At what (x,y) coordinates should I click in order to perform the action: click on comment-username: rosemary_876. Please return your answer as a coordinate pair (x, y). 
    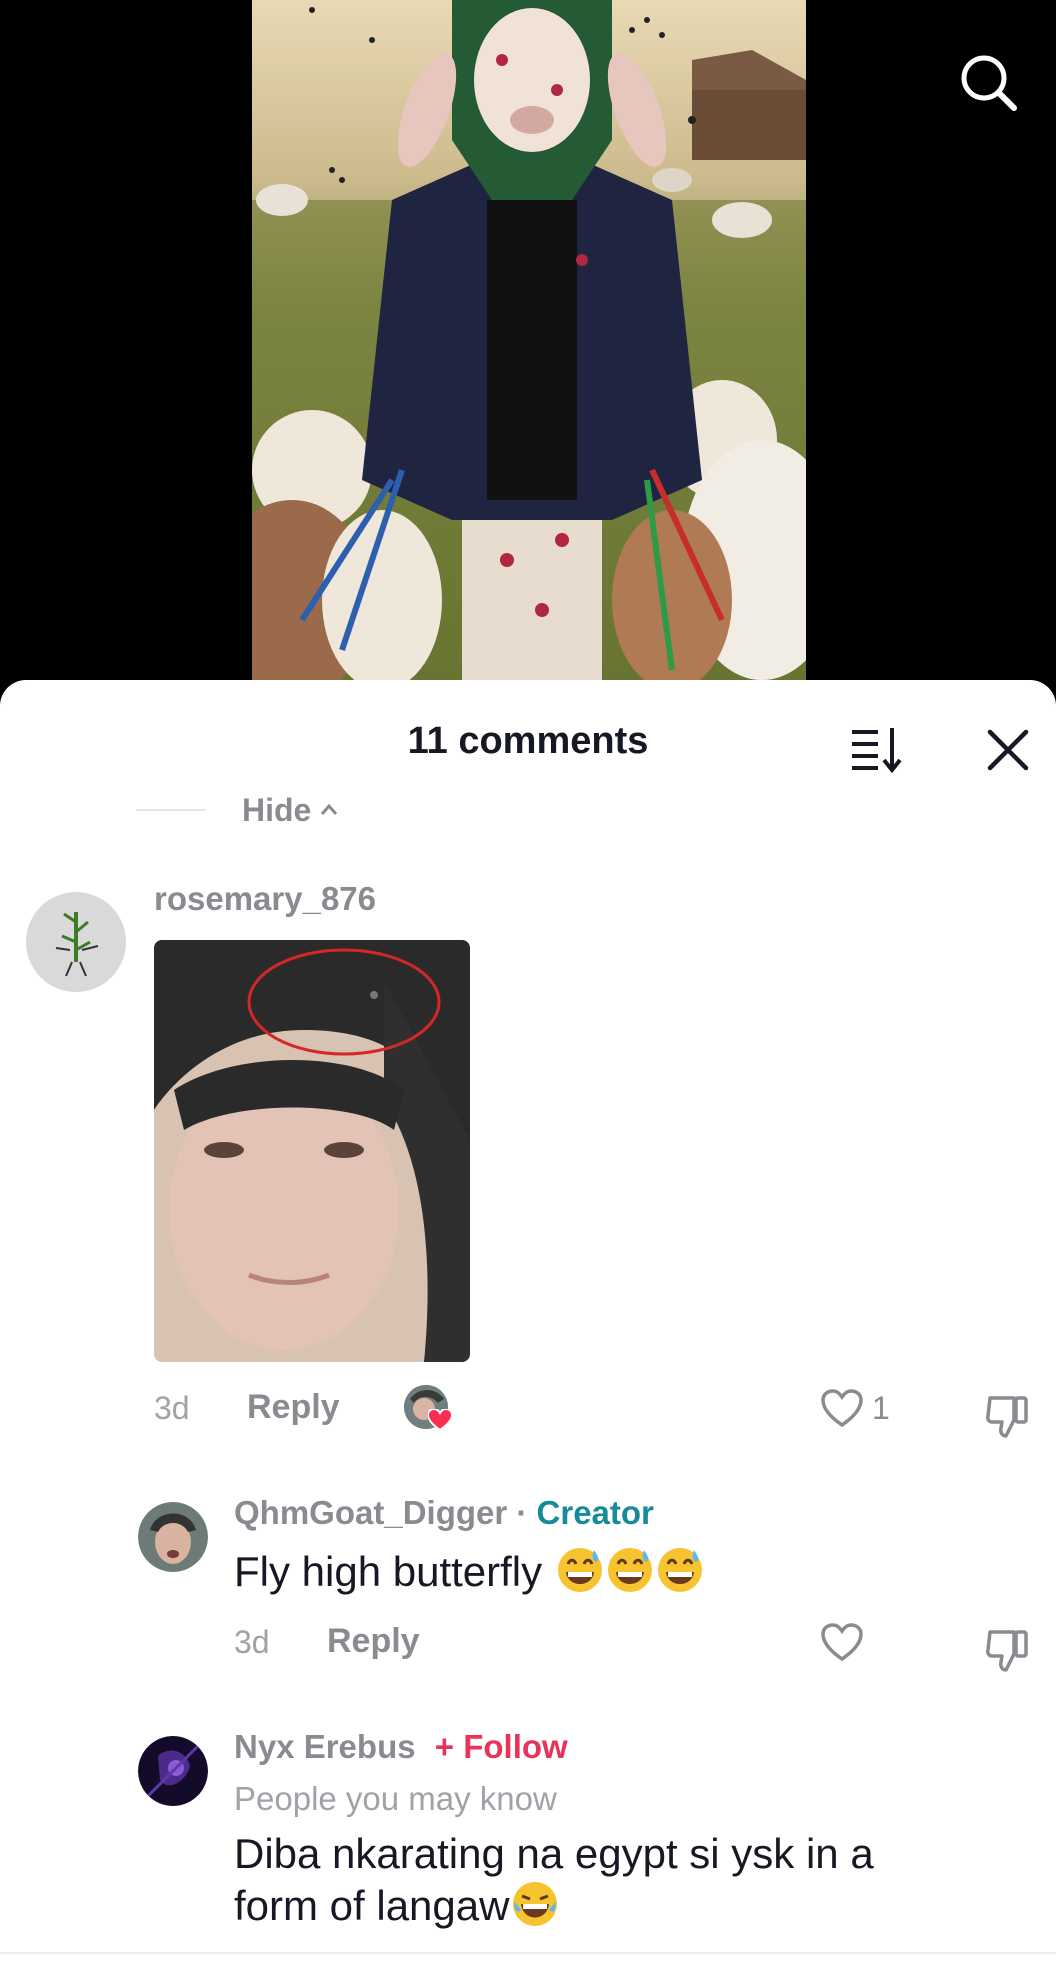
    Looking at the image, I should click on (265, 899).